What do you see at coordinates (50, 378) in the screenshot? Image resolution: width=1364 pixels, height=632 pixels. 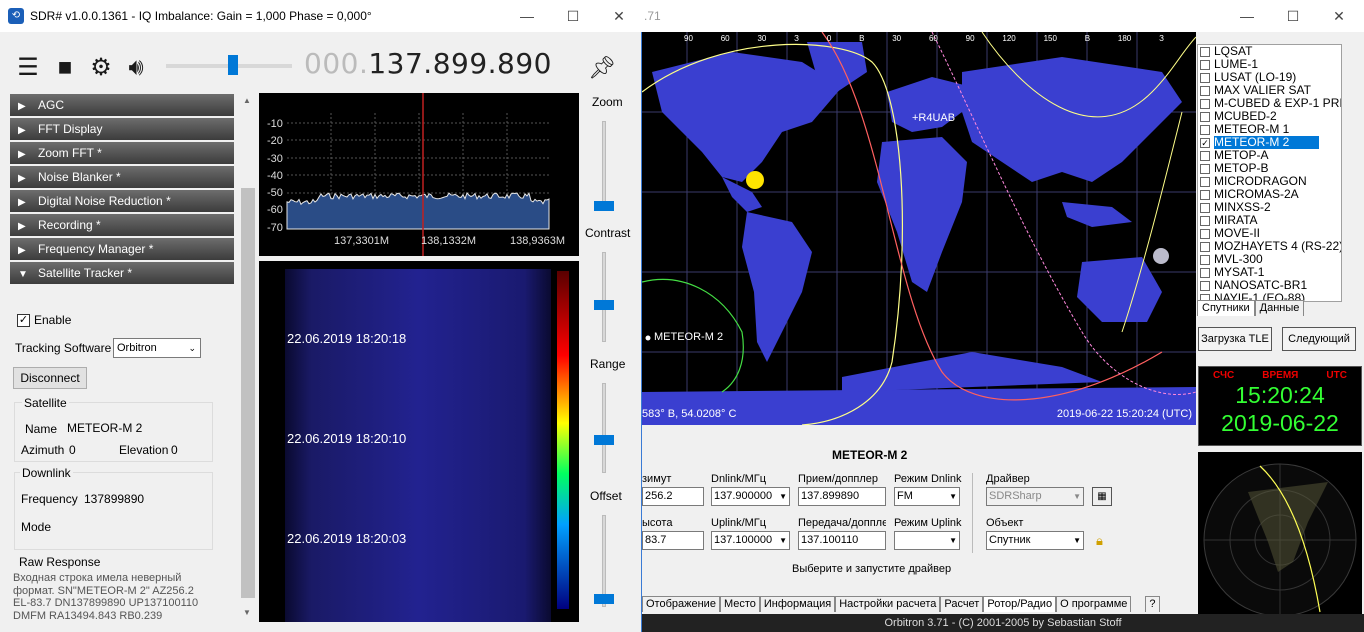 I see `disconnect-button: Disconnect` at bounding box center [50, 378].